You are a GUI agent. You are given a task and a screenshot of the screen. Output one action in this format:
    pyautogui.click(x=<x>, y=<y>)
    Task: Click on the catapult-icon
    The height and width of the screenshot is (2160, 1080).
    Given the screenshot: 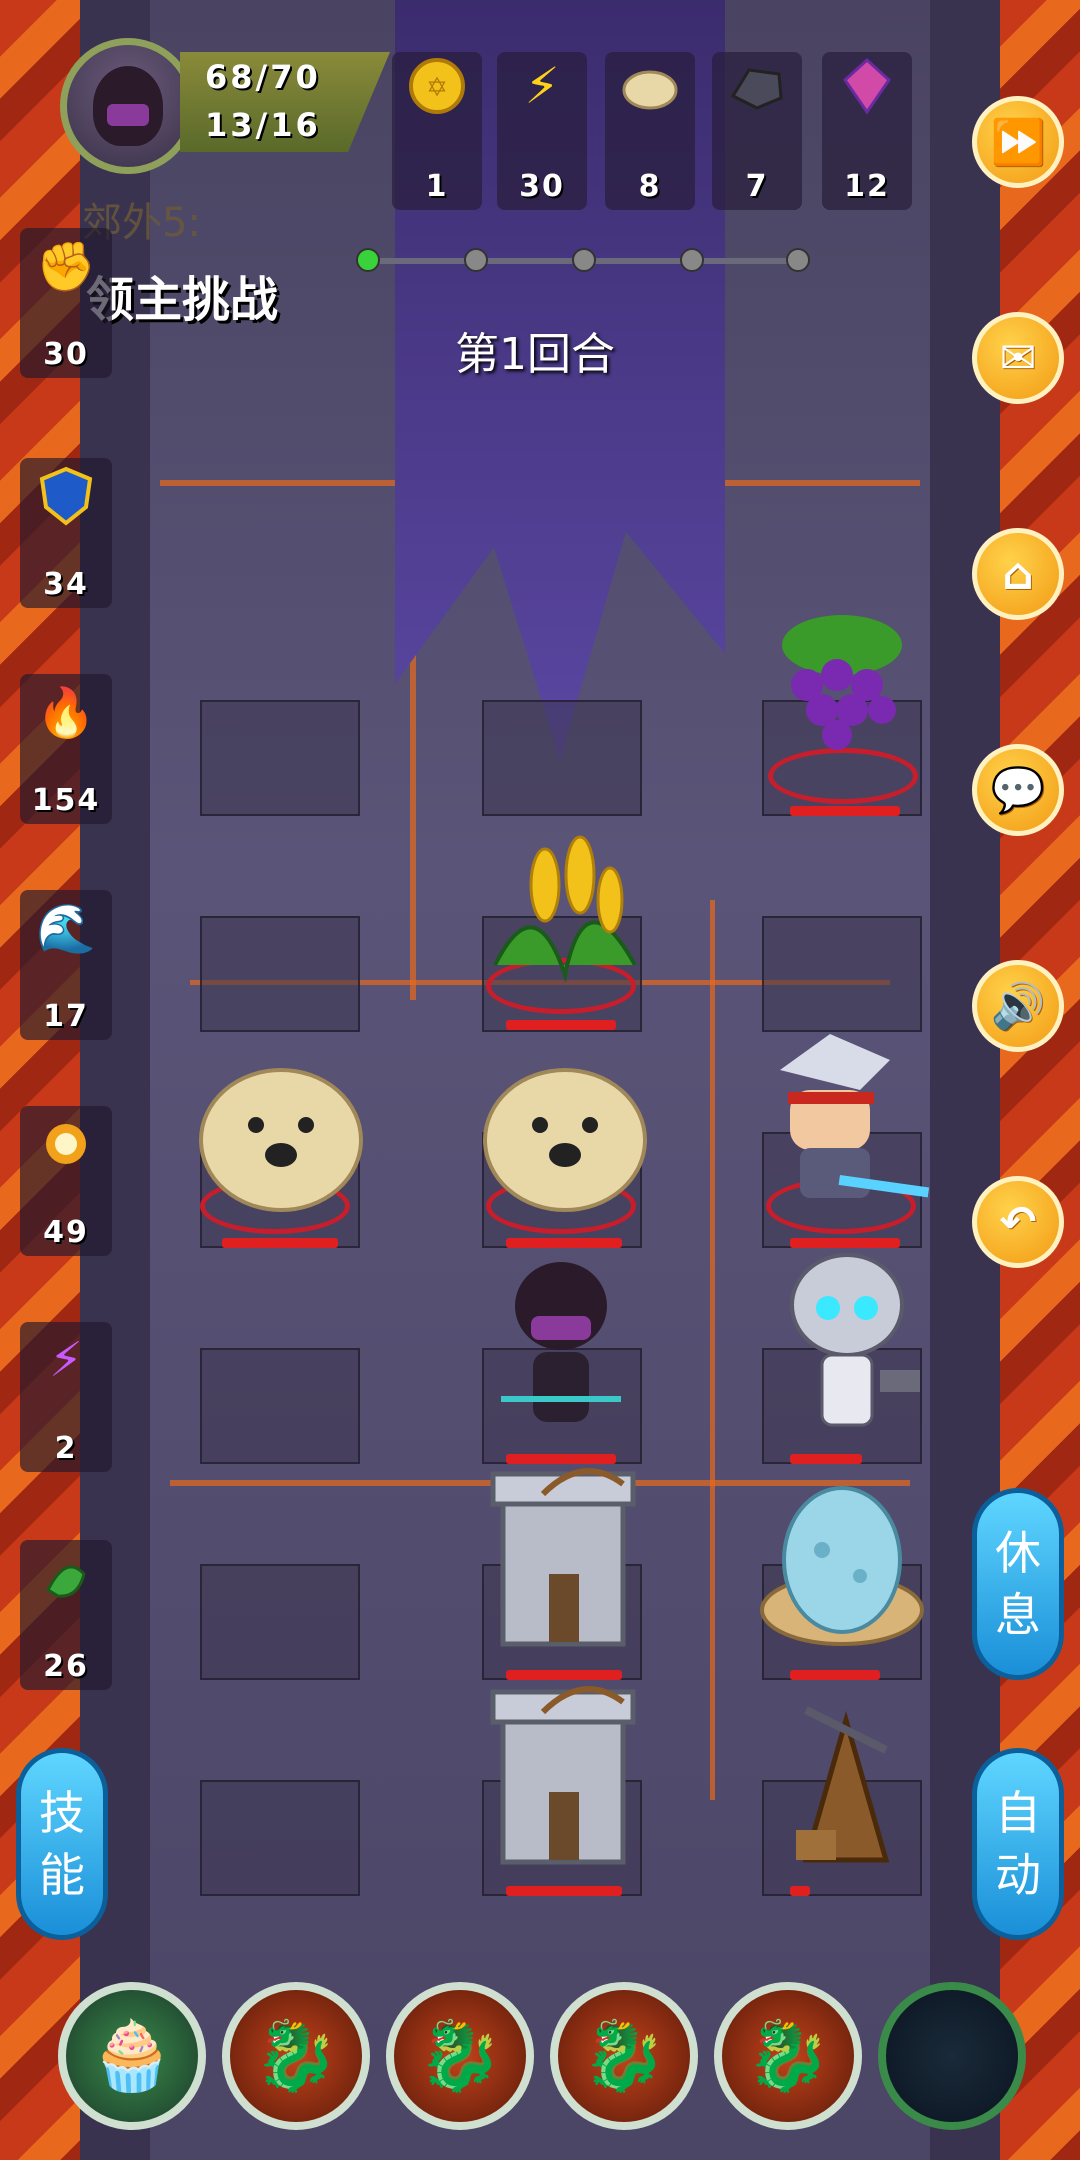 What is the action you would take?
    pyautogui.click(x=843, y=1784)
    